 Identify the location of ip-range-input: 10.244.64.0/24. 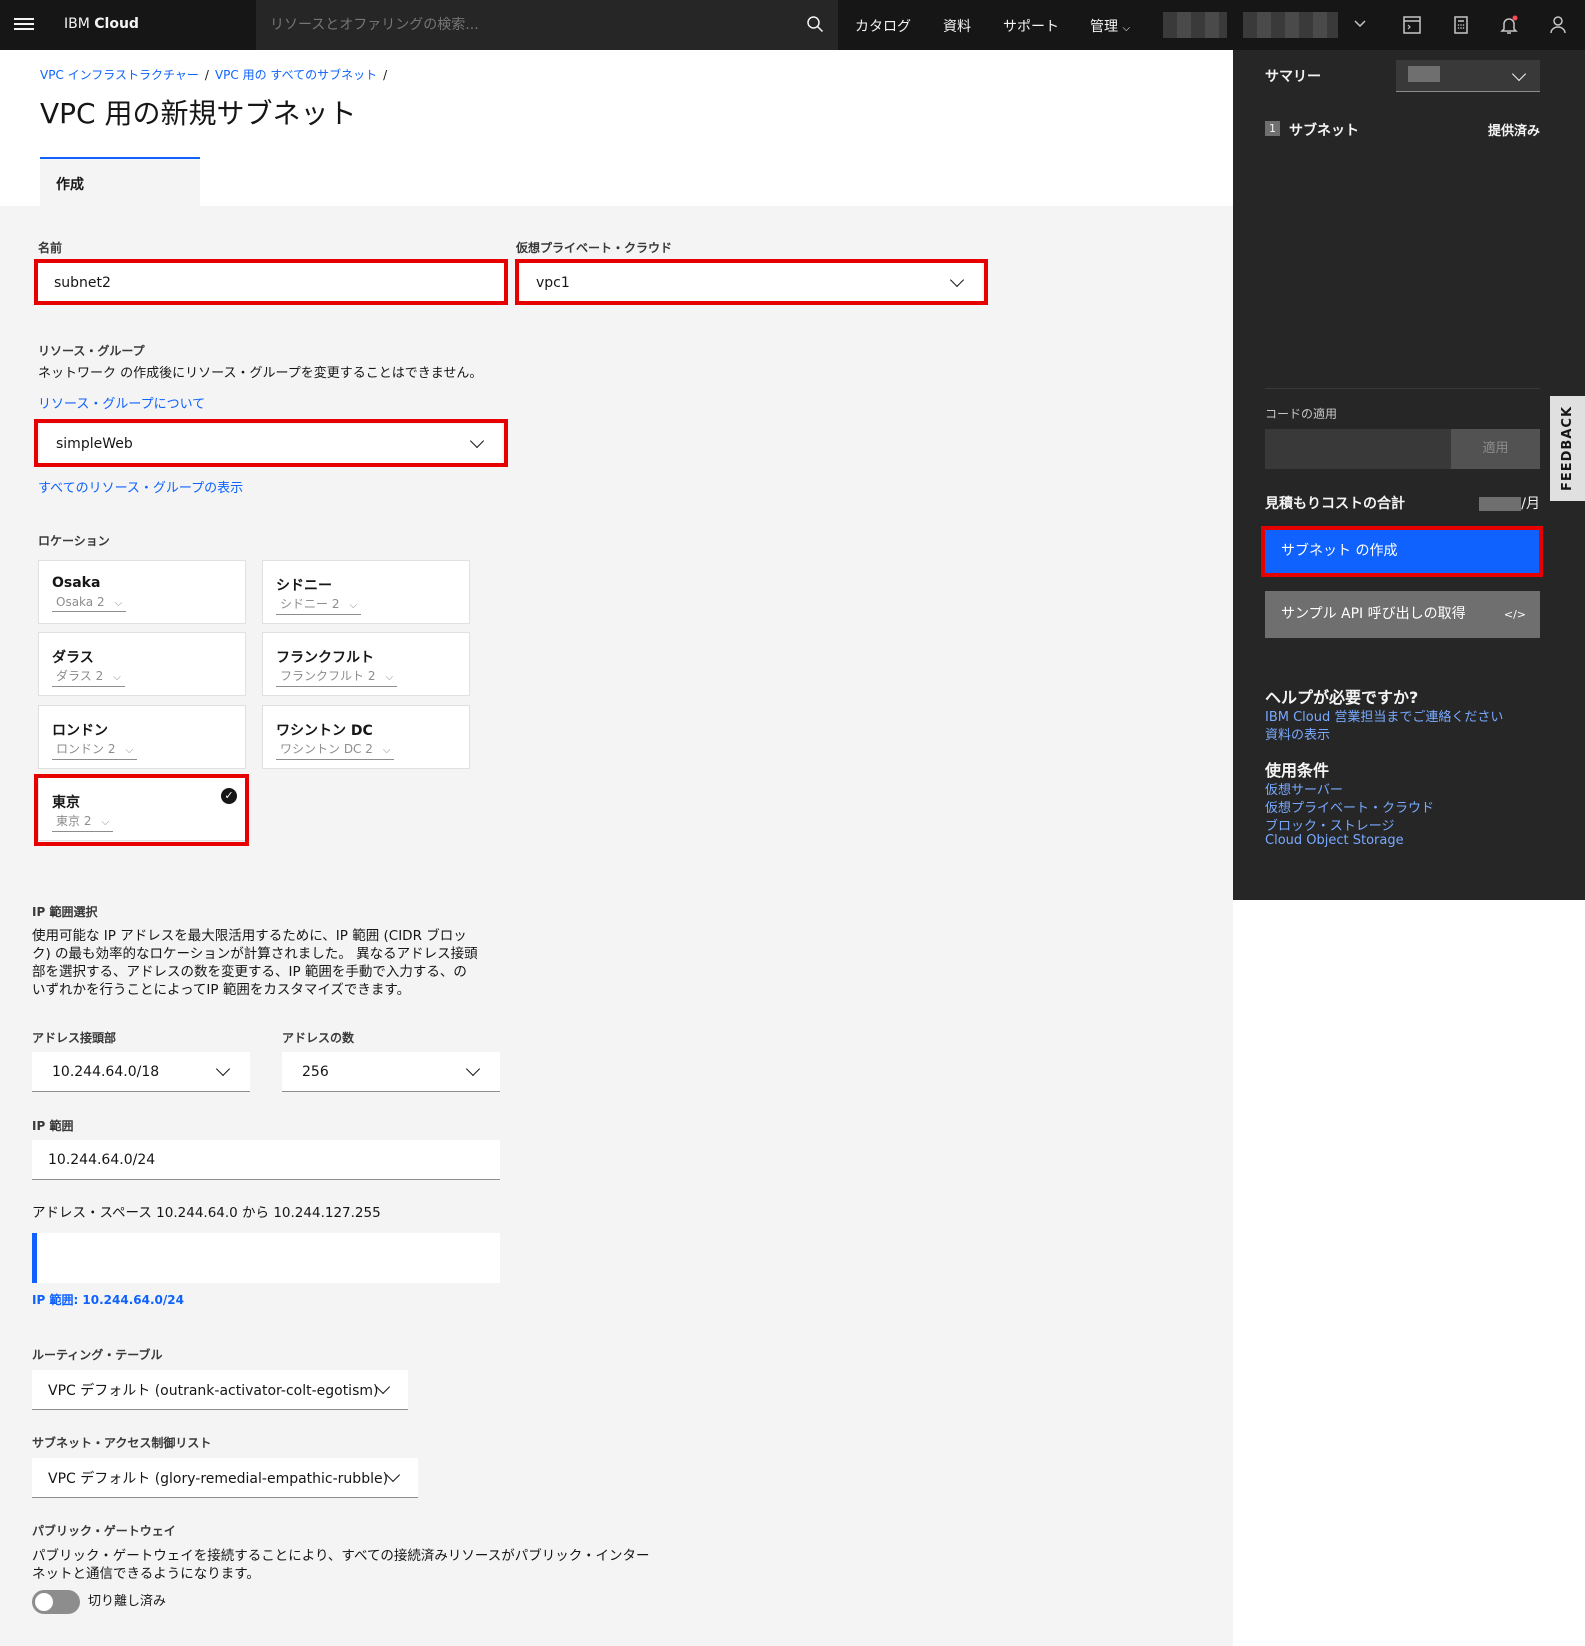
(266, 1160).